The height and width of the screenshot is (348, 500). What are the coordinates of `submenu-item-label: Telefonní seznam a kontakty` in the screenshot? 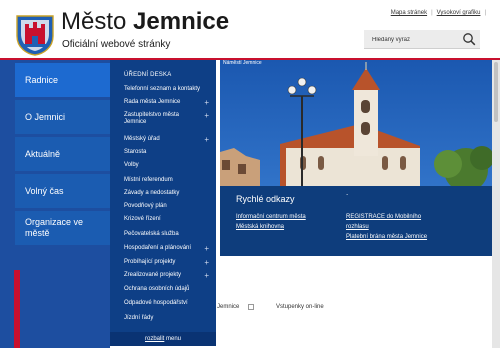 It's located at (162, 89).